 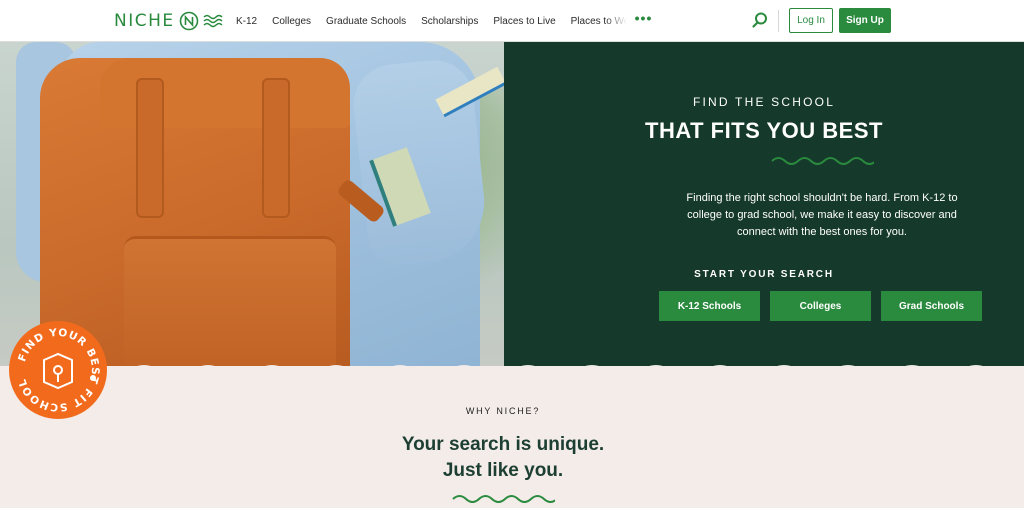 What do you see at coordinates (503, 411) in the screenshot?
I see `why-niche-kicker: WHY NICHE?` at bounding box center [503, 411].